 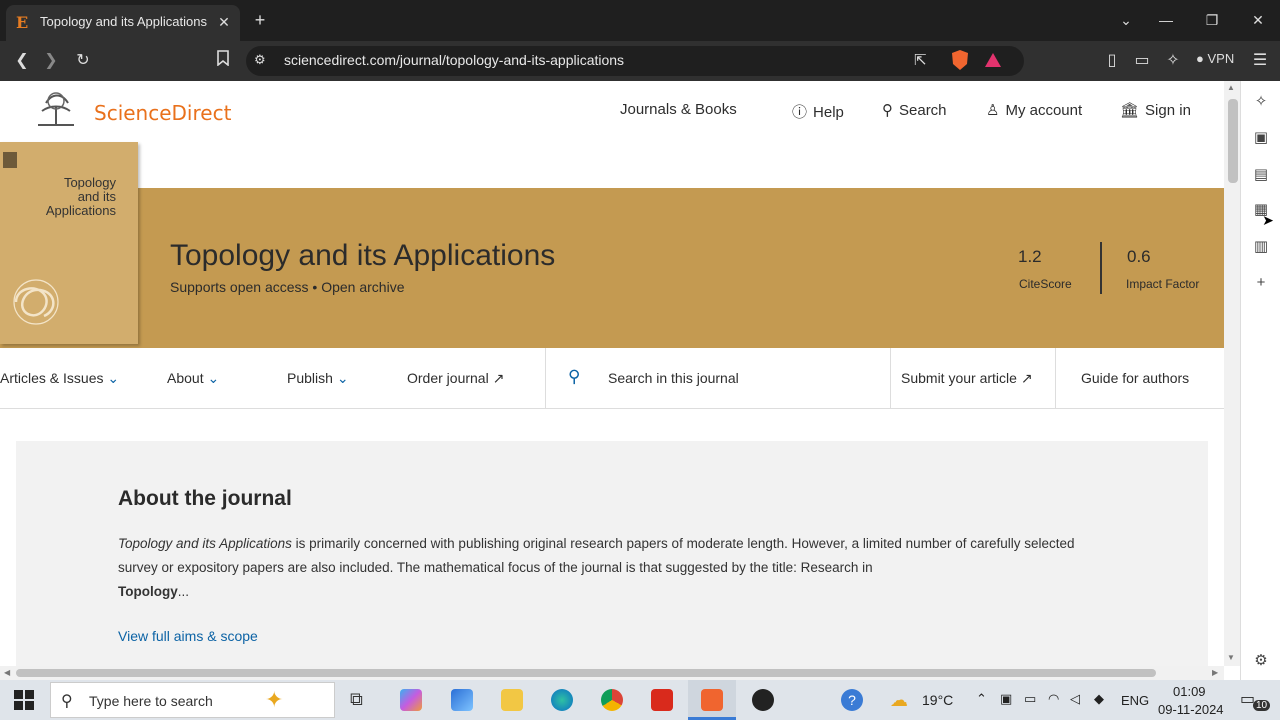 I want to click on horizontal-scrollbar: ◀ ▶, so click(x=612, y=673).